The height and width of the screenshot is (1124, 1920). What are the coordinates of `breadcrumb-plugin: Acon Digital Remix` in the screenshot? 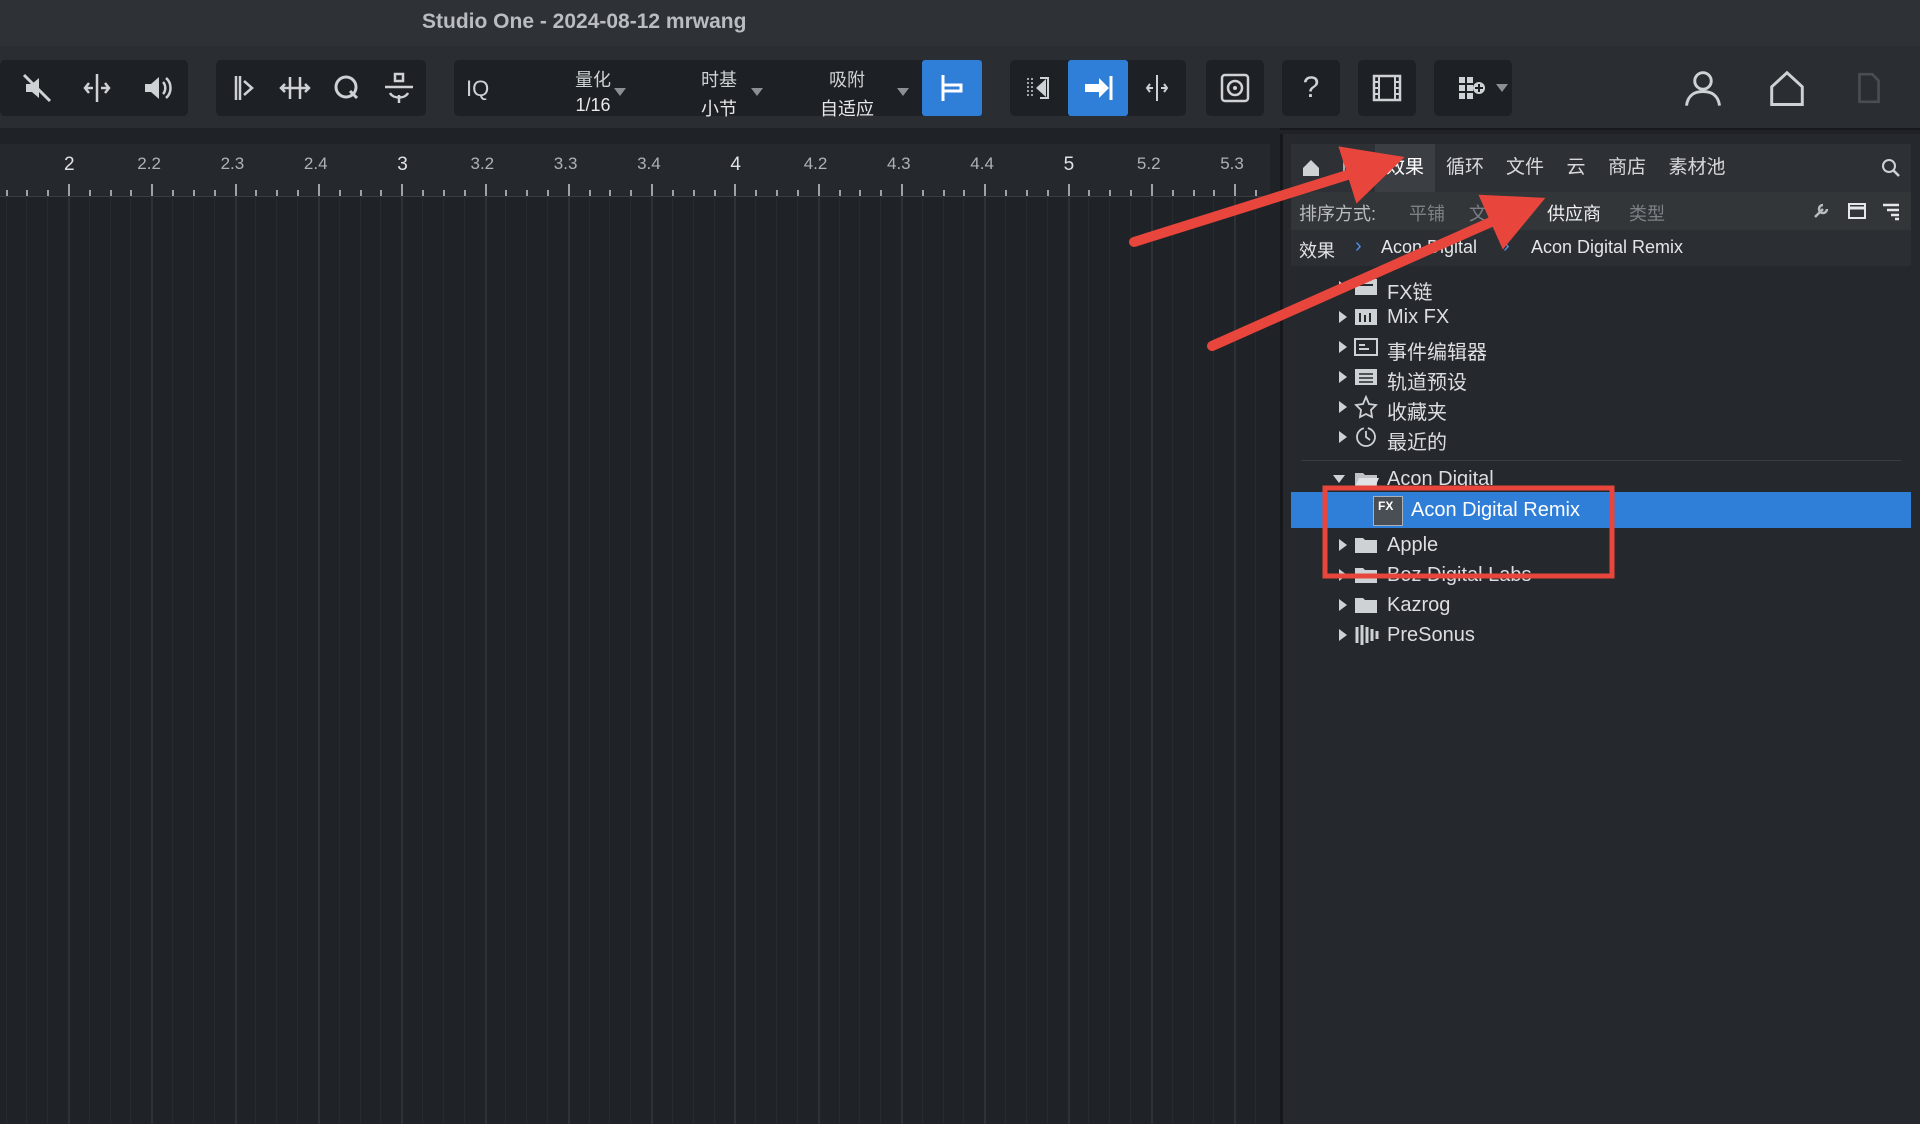 It's located at (1607, 247).